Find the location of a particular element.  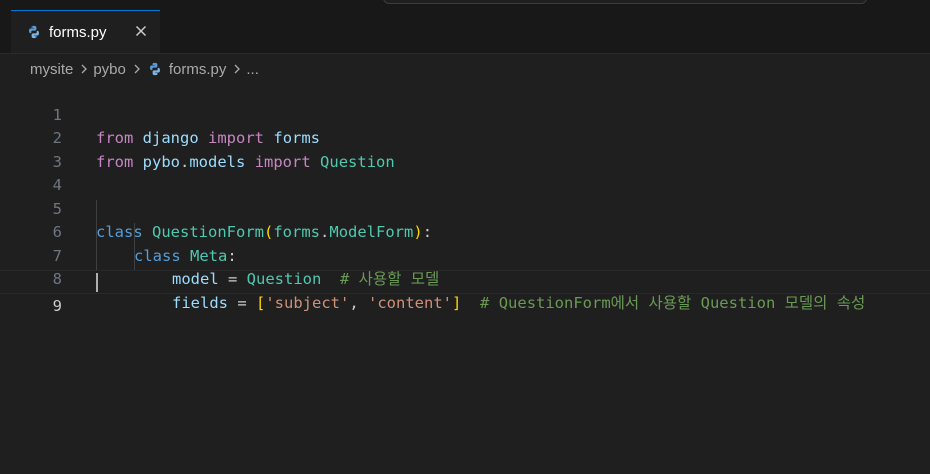

code-line-4: 4 is located at coordinates (465, 172).